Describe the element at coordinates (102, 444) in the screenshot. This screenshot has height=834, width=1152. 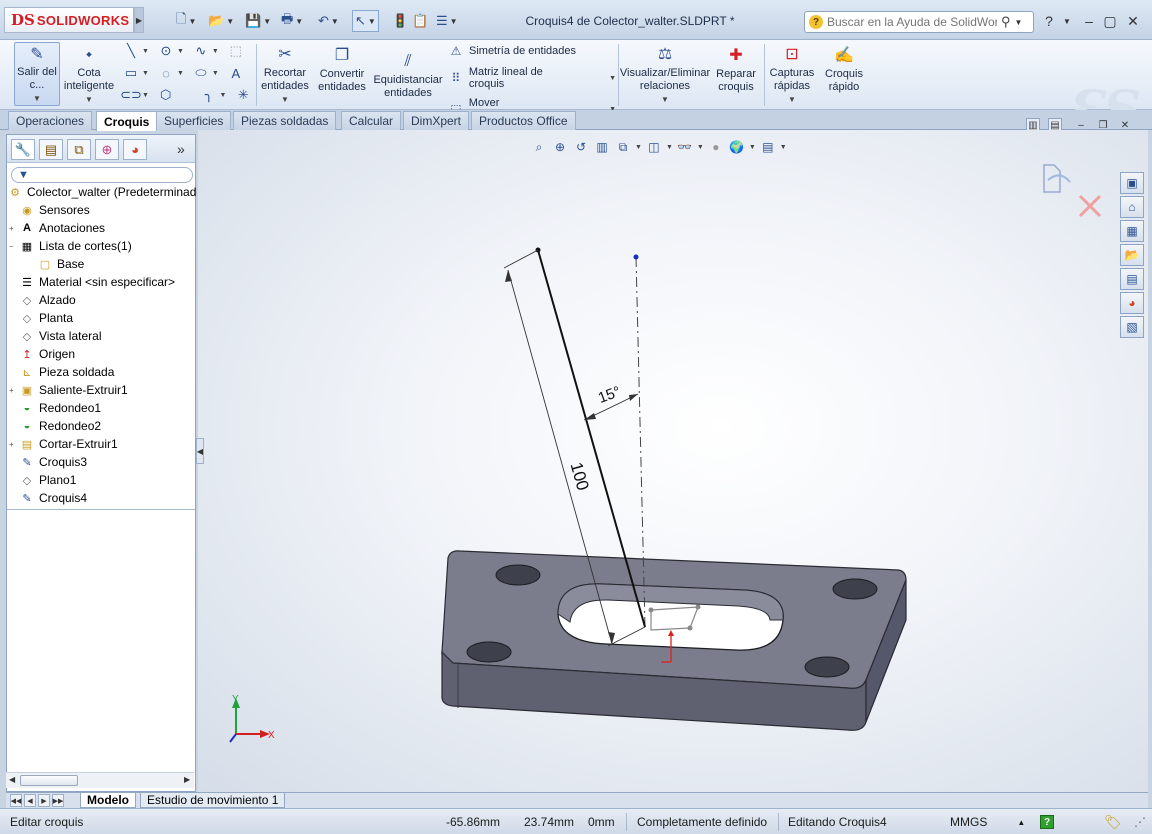
I see `tree-item-cortar-extruir1: + ▤ Cortar-Extruir1` at that location.